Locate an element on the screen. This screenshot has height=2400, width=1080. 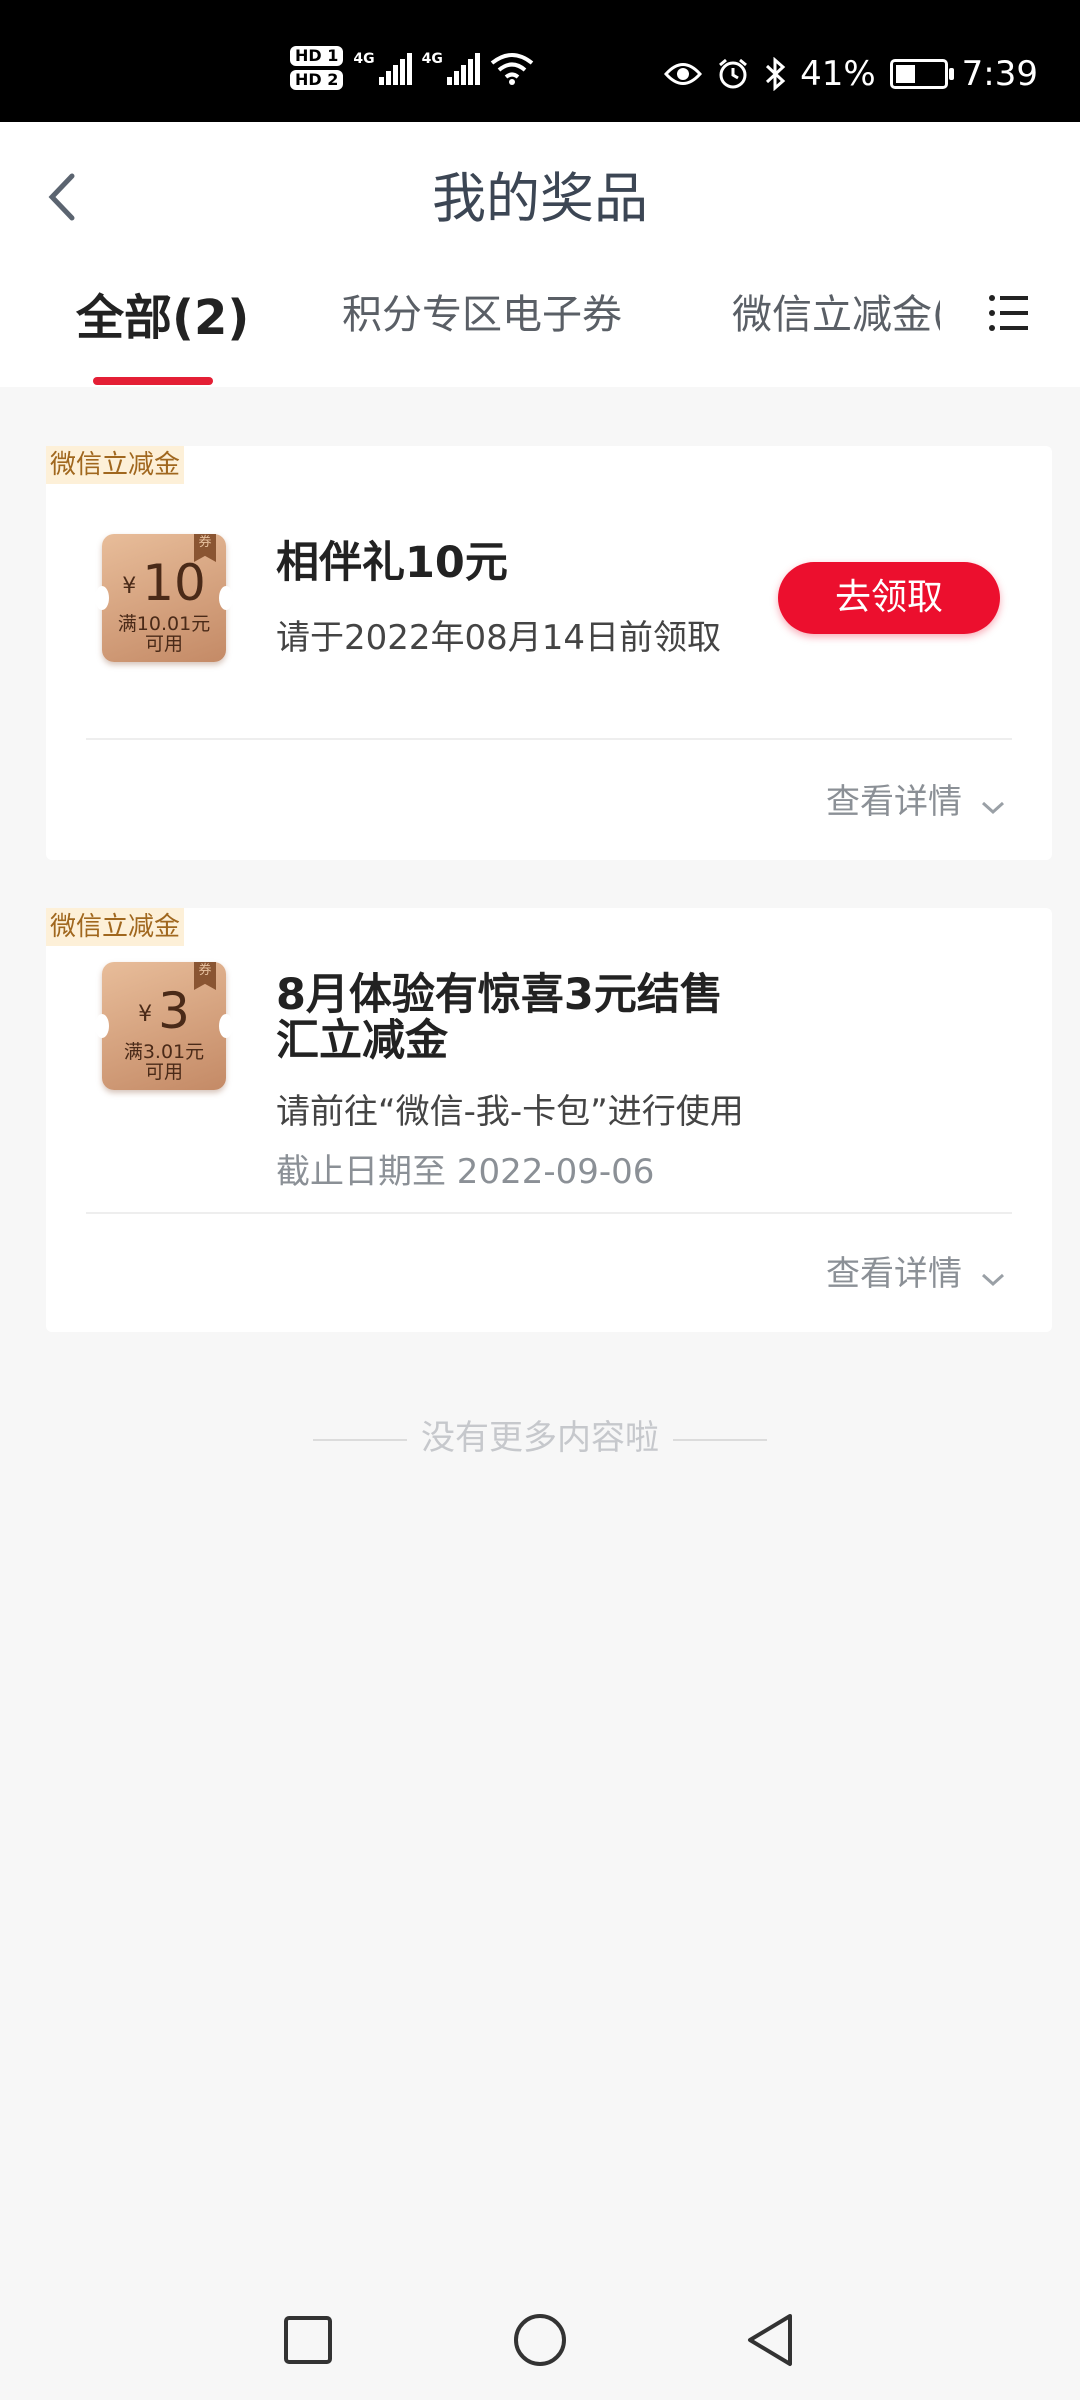
hd2-badge: HD 2 is located at coordinates (317, 80).